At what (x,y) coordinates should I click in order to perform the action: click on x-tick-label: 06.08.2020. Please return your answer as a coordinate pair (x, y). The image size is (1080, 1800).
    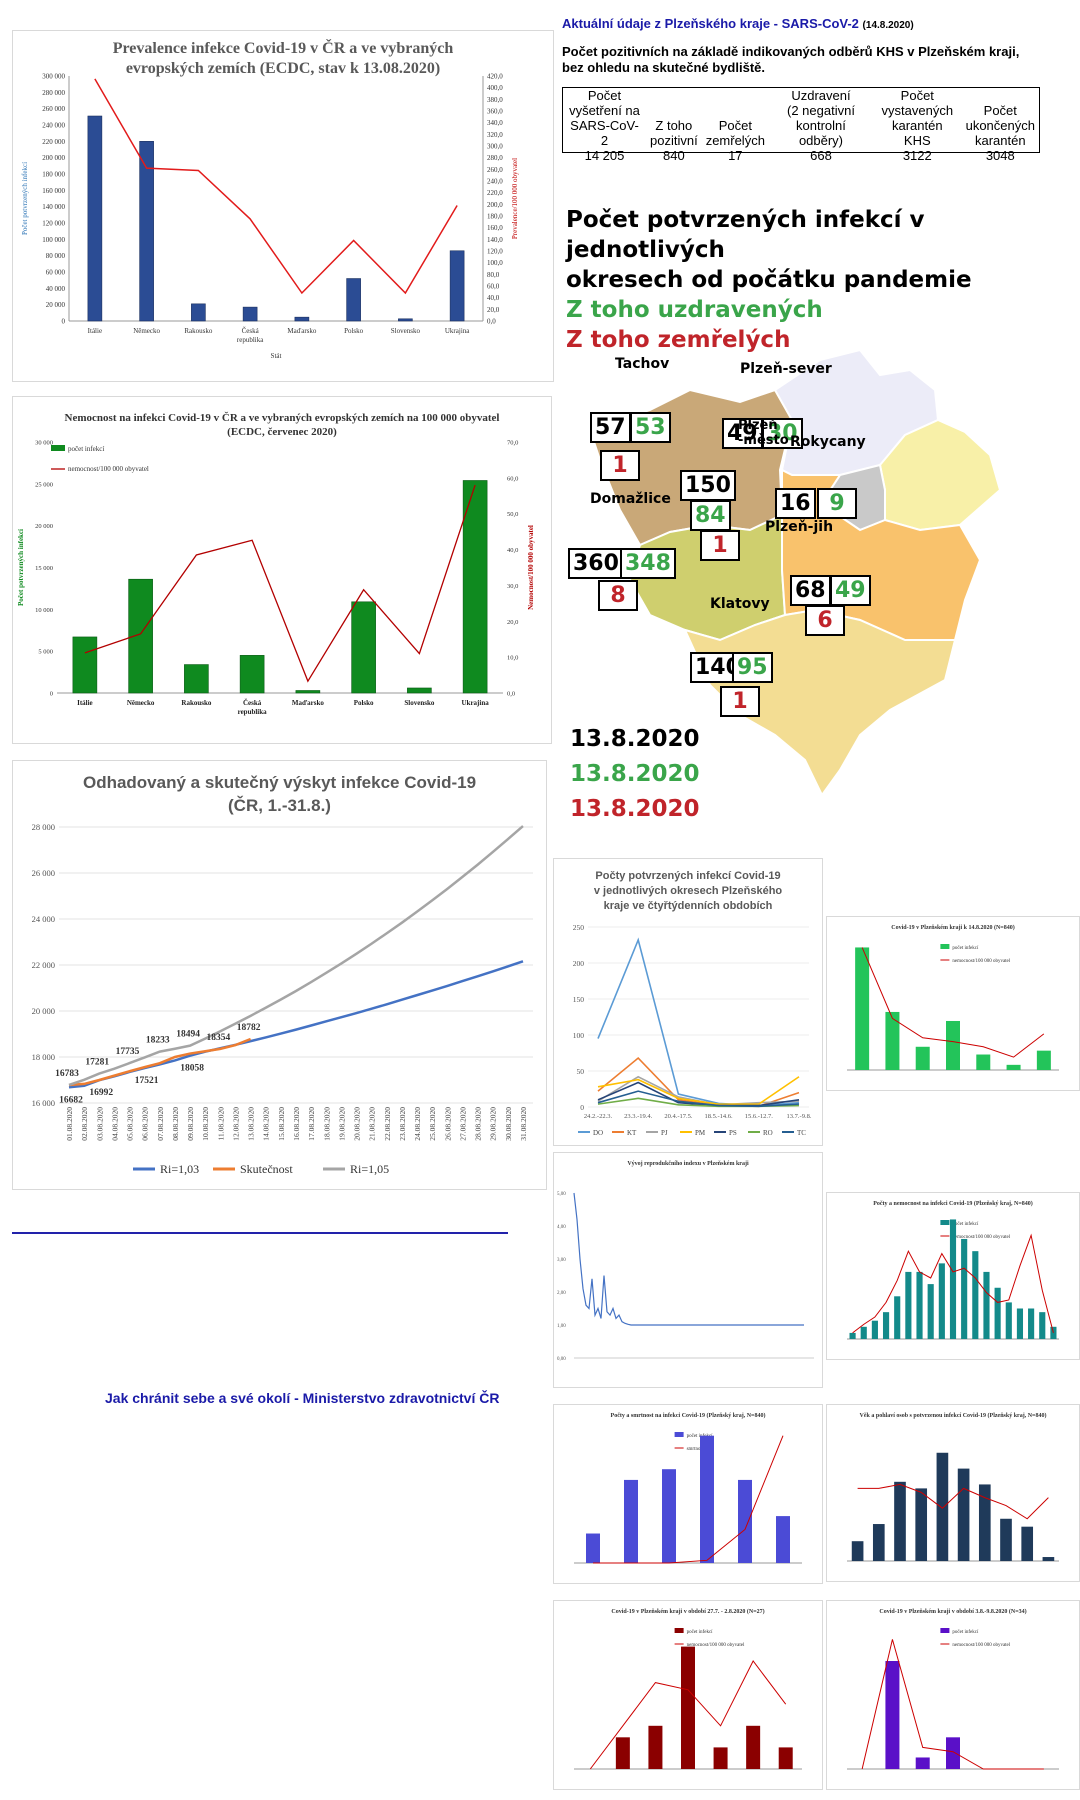
    Looking at the image, I should click on (145, 1124).